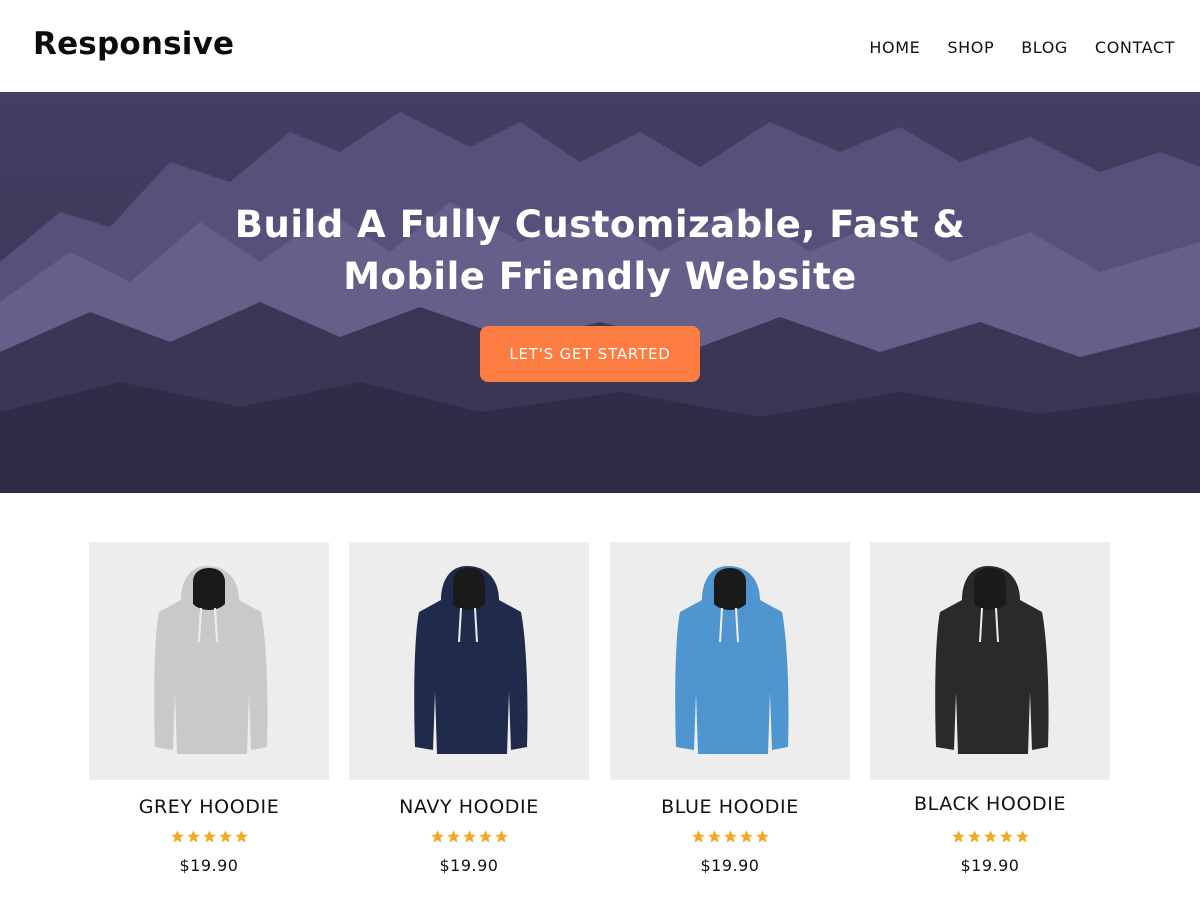  I want to click on nav-shop: SHOP, so click(970, 47).